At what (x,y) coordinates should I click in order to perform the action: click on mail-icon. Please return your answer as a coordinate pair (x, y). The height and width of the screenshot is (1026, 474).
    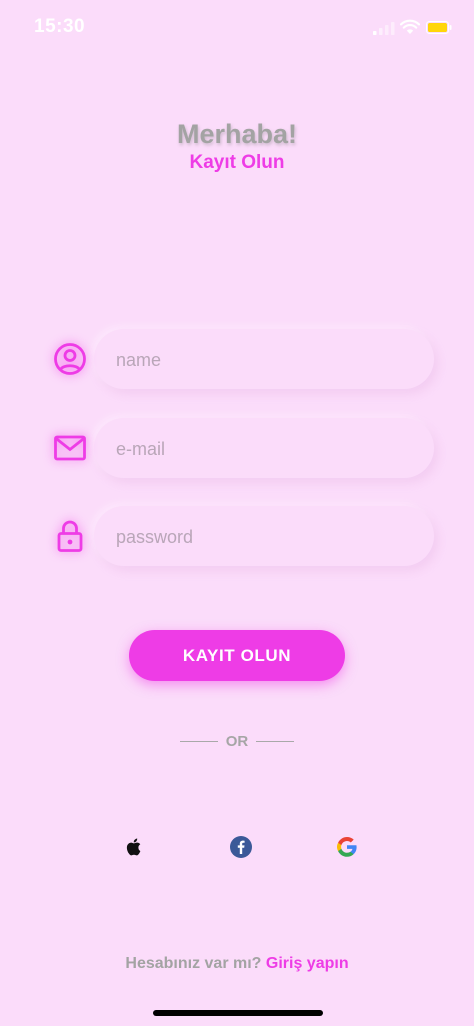
    Looking at the image, I should click on (70, 448).